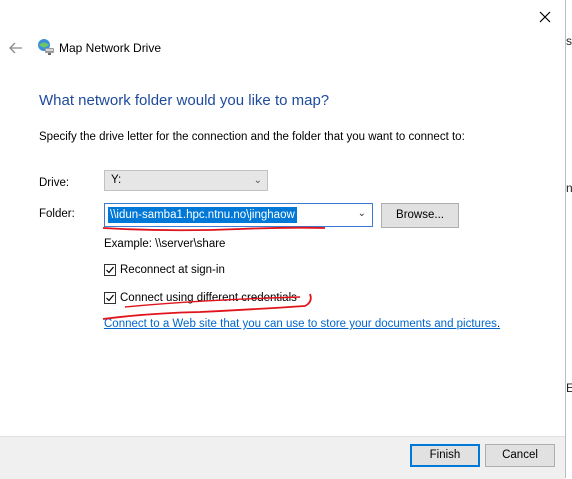 This screenshot has height=479, width=572. I want to click on network-drive-icon, so click(46, 47).